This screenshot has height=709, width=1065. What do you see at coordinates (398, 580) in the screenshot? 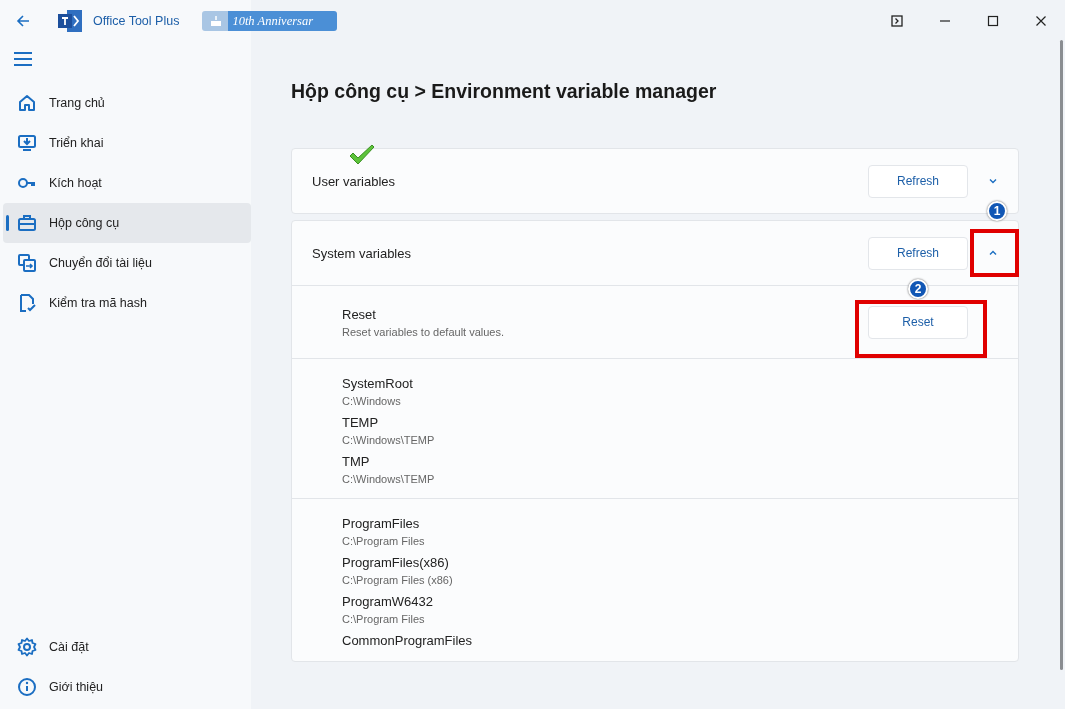
I see `variable-value: C:\Program Files (x86)` at bounding box center [398, 580].